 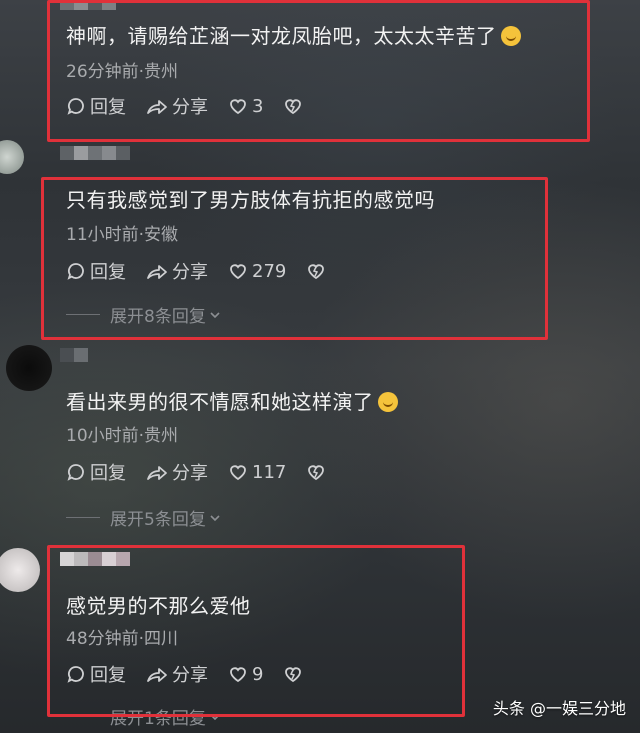 I want to click on comment-meta: 48分钟前·四川, so click(x=122, y=639).